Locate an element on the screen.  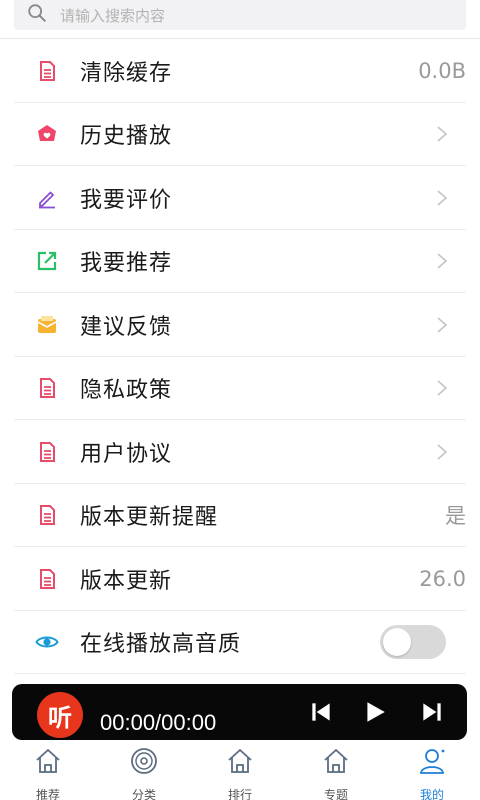
play-button is located at coordinates (375, 712).